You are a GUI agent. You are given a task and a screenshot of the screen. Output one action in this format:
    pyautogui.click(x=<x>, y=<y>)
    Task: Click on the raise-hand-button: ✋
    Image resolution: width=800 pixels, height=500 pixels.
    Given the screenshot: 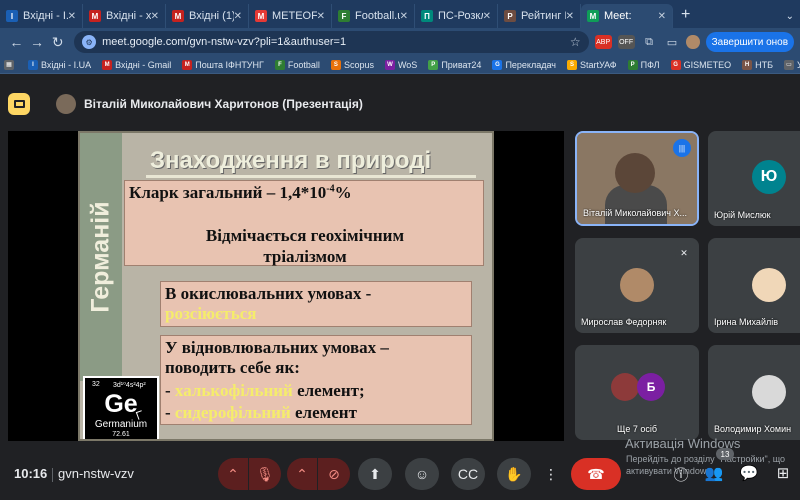 What is the action you would take?
    pyautogui.click(x=514, y=474)
    